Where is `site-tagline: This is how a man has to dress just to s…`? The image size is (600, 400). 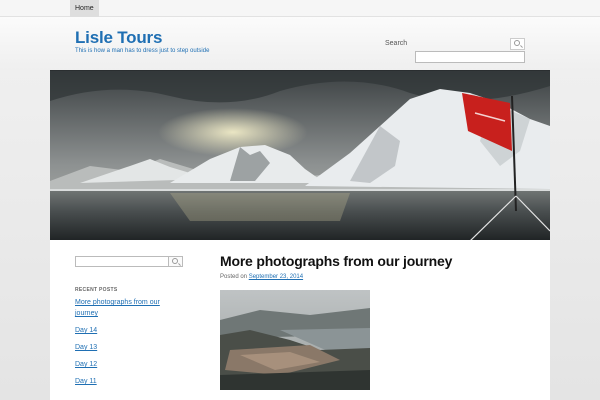 site-tagline: This is how a man has to dress just to s… is located at coordinates (142, 51).